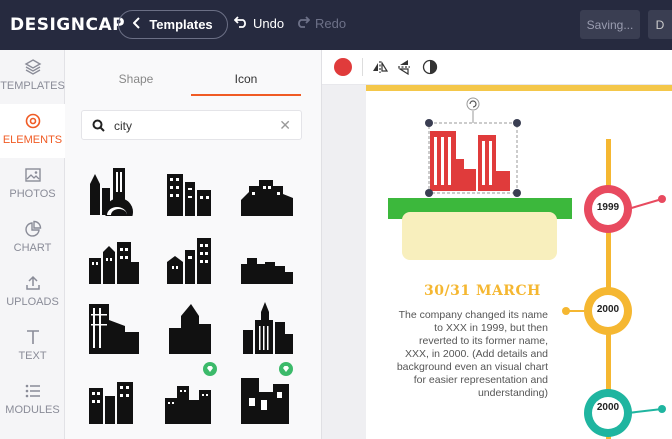 Image resolution: width=672 pixels, height=439 pixels. What do you see at coordinates (470, 161) in the screenshot?
I see `selected-city-icon` at bounding box center [470, 161].